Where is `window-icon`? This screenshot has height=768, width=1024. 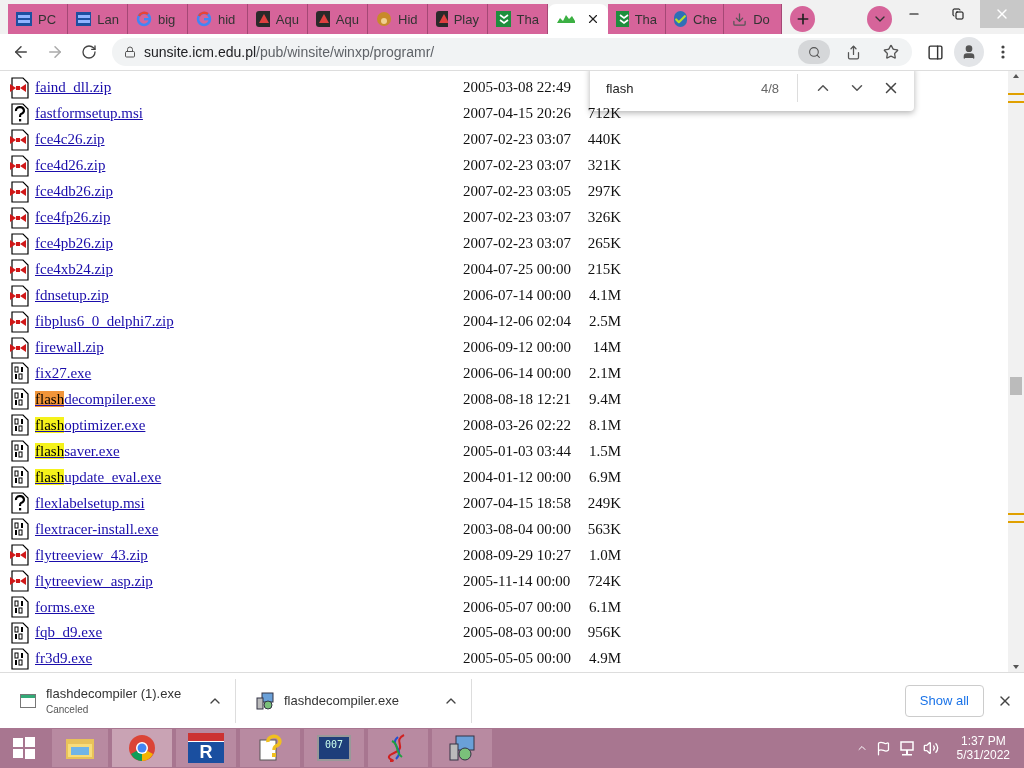 window-icon is located at coordinates (28, 700).